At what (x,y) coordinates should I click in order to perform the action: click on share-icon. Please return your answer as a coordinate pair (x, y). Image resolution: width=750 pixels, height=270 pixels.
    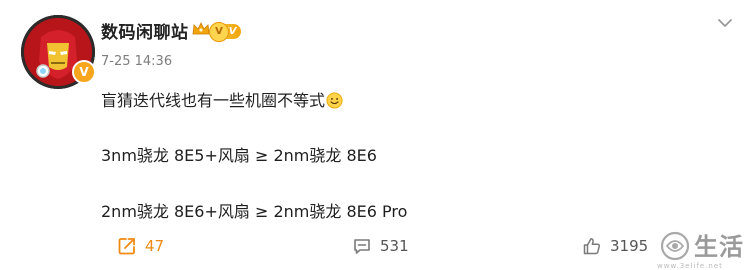
    Looking at the image, I should click on (126, 246).